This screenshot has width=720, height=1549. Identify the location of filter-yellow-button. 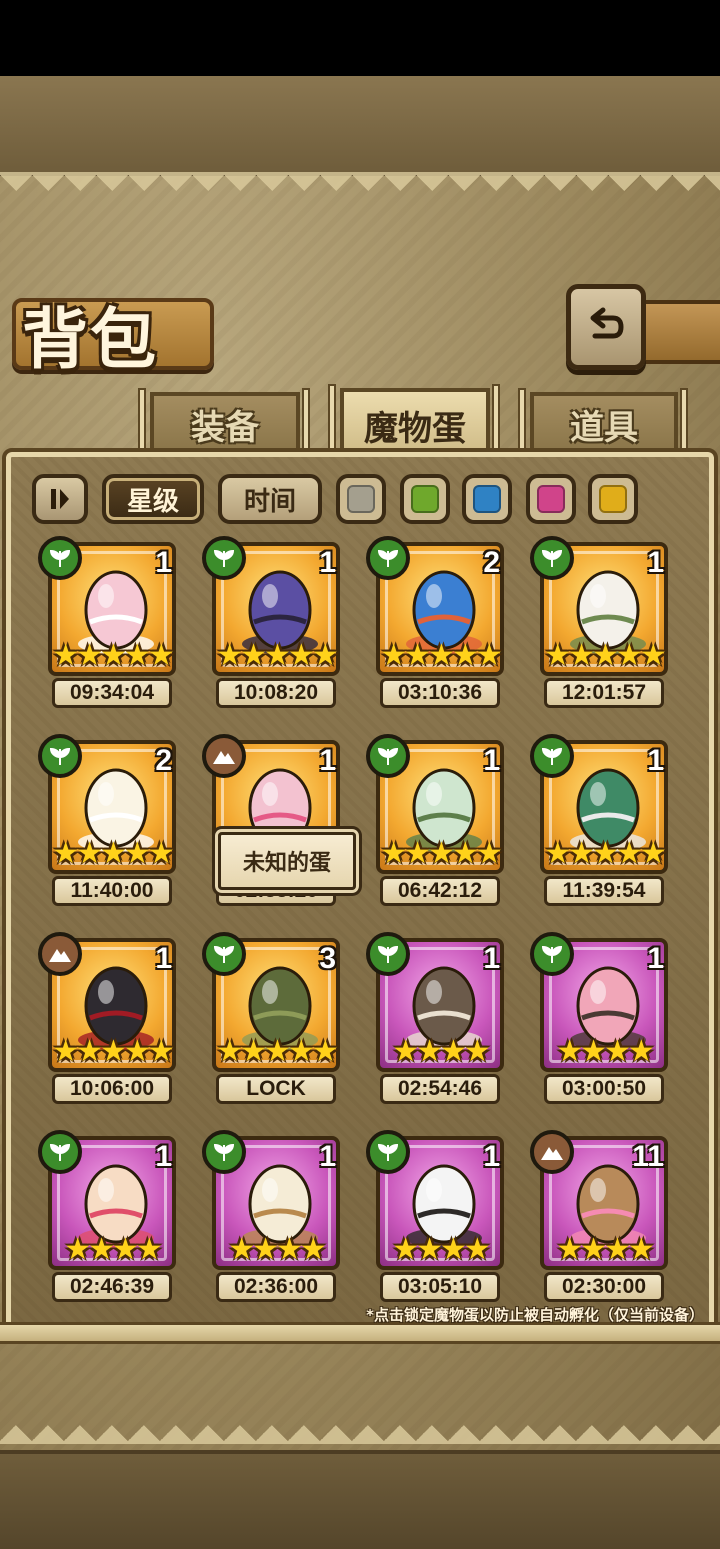
(613, 499).